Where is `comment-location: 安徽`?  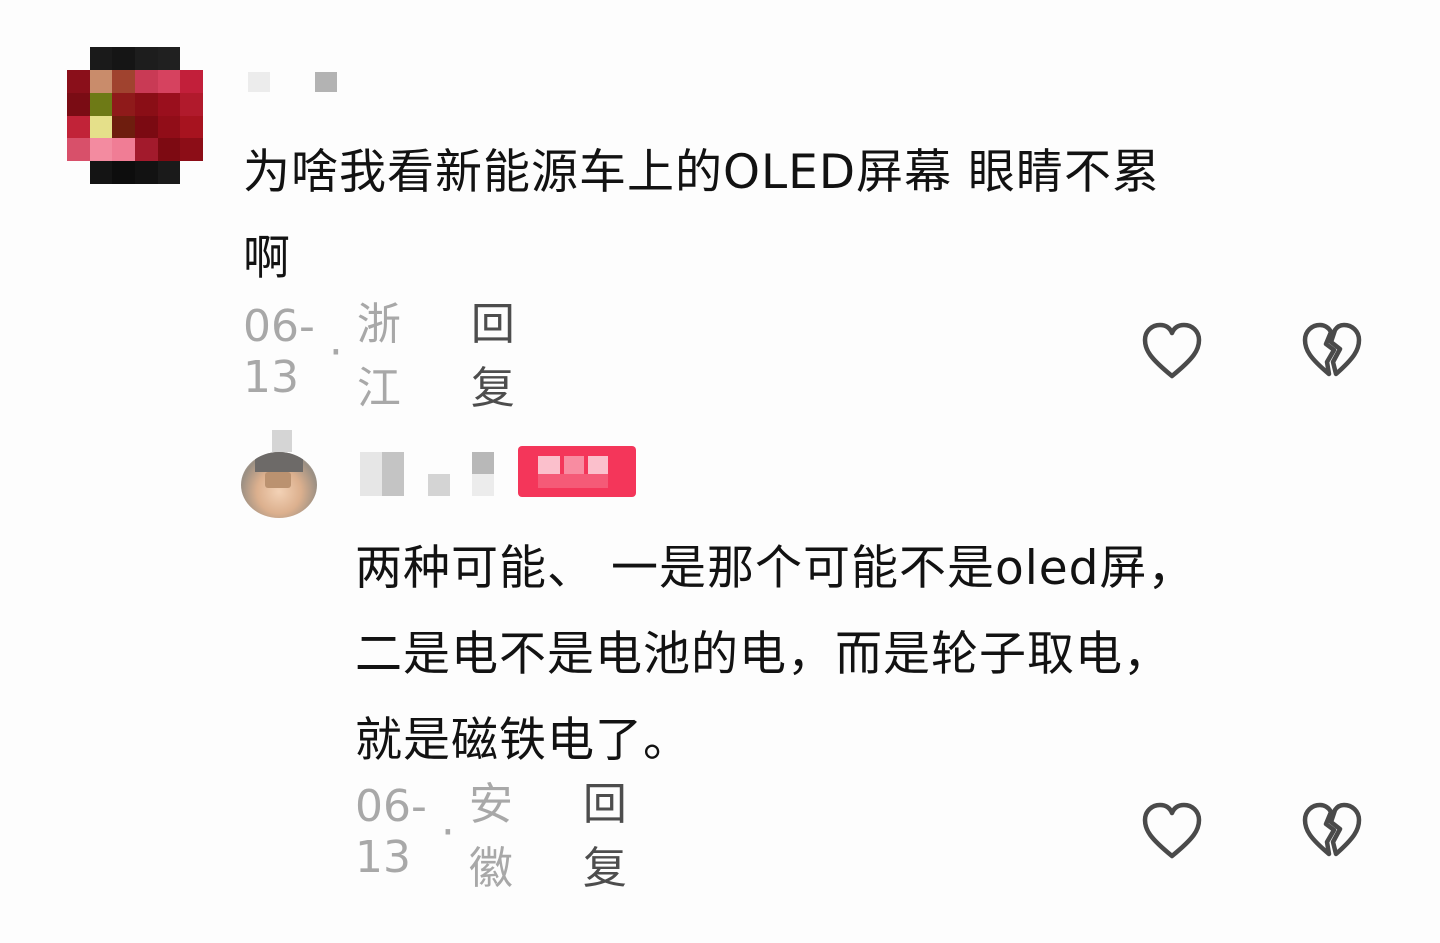 comment-location: 安徽 is located at coordinates (490, 836).